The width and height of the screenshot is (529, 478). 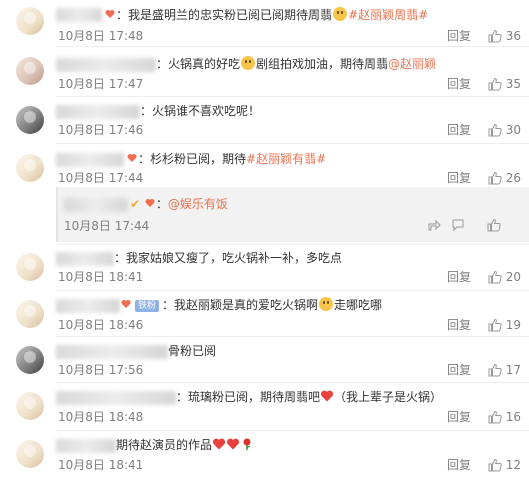 I want to click on reply-text: ✔ ：@娱乐有饭, so click(x=179, y=203).